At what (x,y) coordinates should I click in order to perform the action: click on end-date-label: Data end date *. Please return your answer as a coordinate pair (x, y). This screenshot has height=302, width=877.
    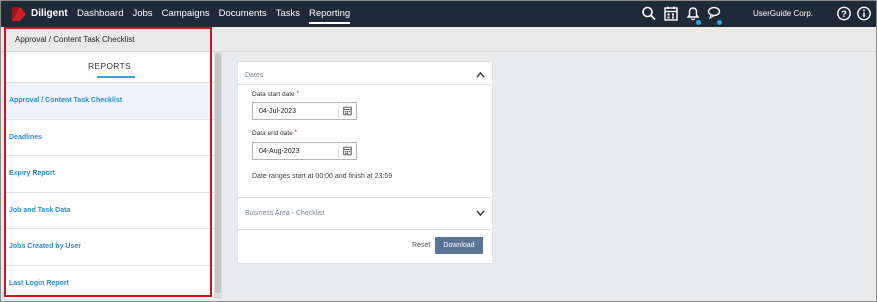
    Looking at the image, I should click on (274, 133).